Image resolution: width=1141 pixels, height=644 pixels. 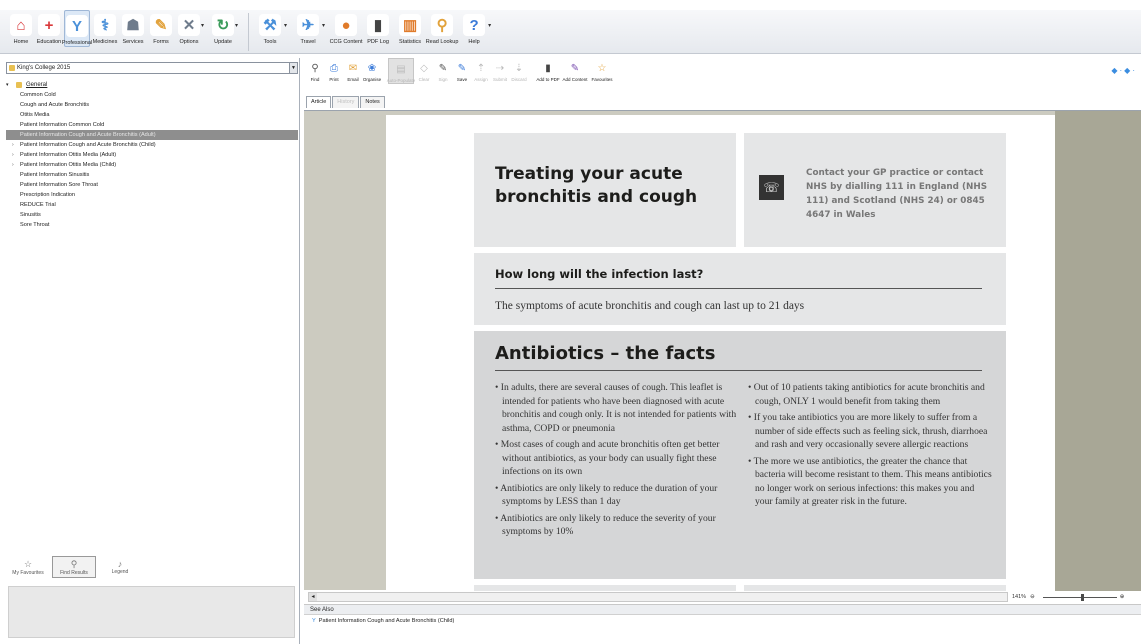 What do you see at coordinates (334, 70) in the screenshot?
I see `doc-toolbar-print: ⎙ Print` at bounding box center [334, 70].